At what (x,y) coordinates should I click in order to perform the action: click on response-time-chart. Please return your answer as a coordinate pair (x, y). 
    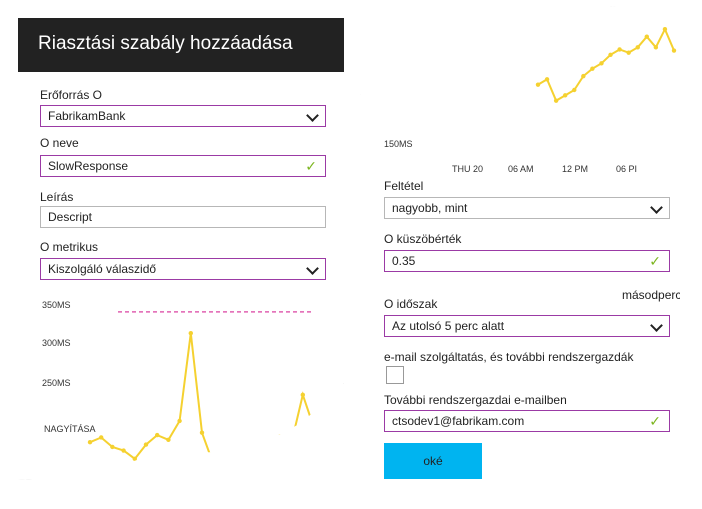
    Looking at the image, I should click on (202, 389).